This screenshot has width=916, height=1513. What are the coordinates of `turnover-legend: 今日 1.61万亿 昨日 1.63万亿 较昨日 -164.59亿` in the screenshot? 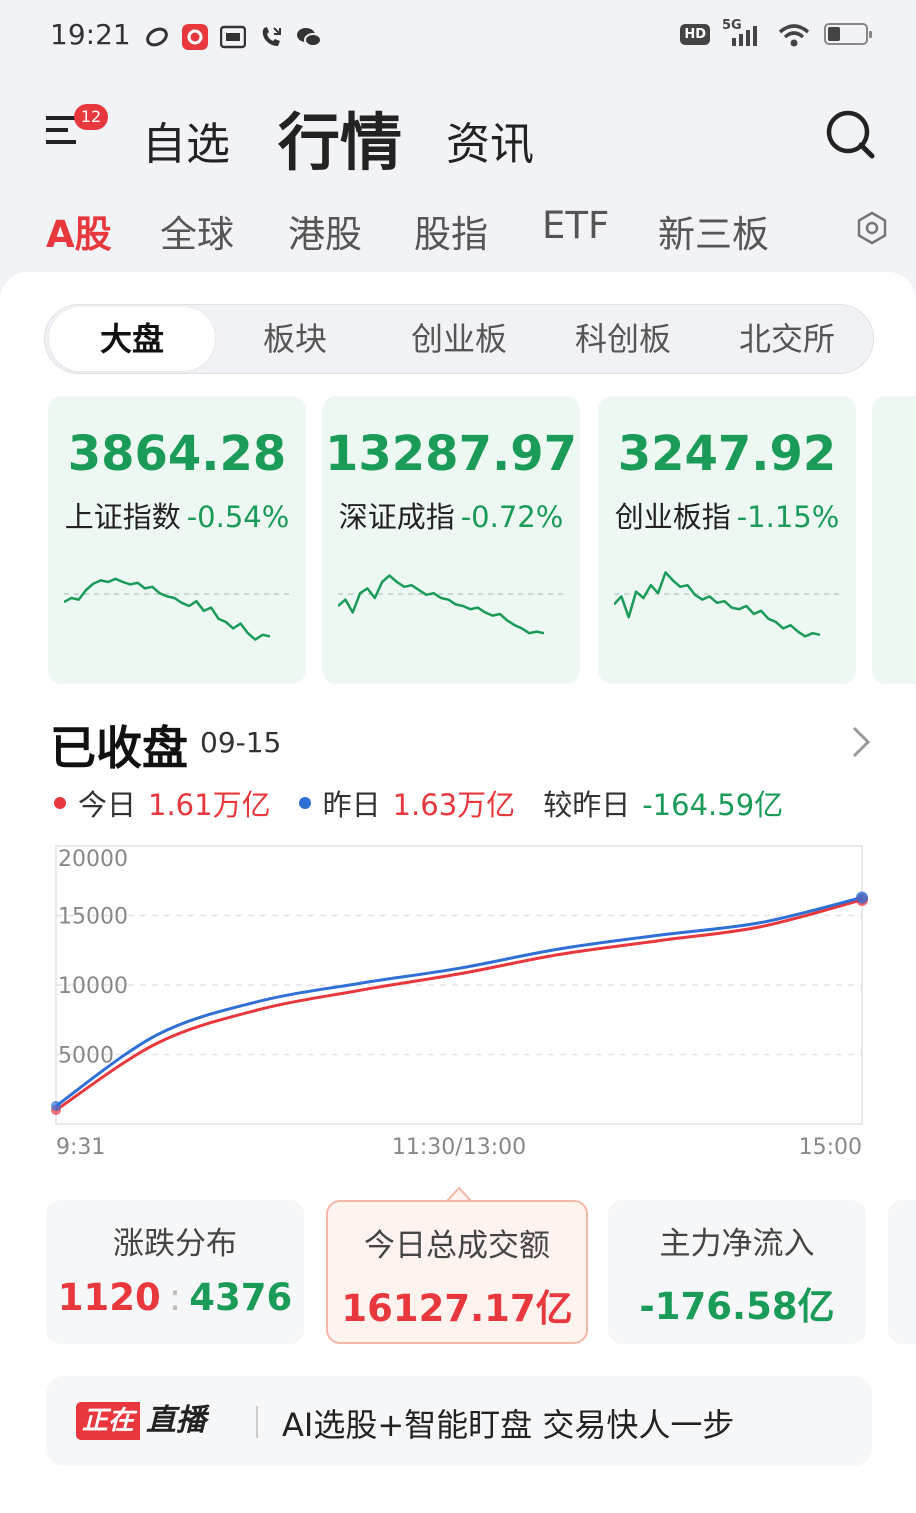 It's located at (418, 802).